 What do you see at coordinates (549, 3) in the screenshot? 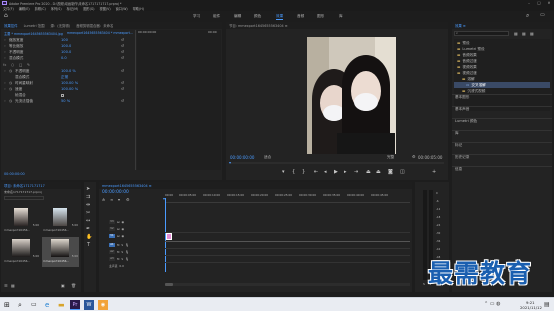
I see `close-icon: ✕` at bounding box center [549, 3].